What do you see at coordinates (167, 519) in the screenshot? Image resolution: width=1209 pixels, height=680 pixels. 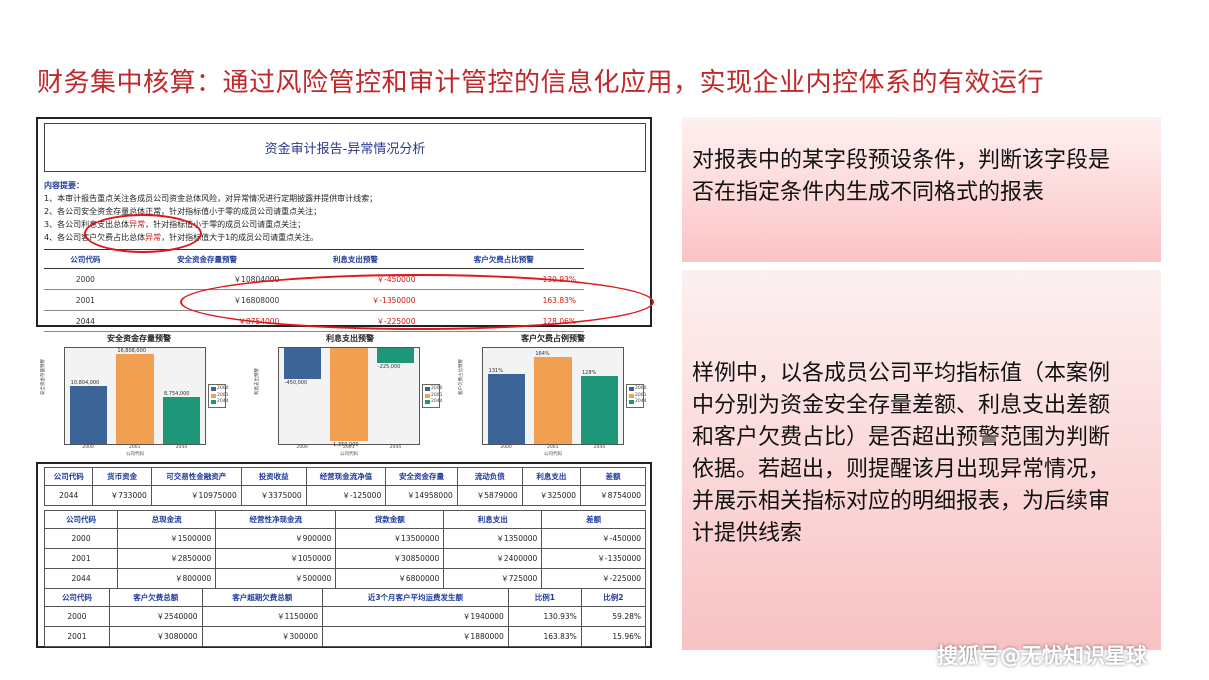 I see `column-header: 总现金流` at bounding box center [167, 519].